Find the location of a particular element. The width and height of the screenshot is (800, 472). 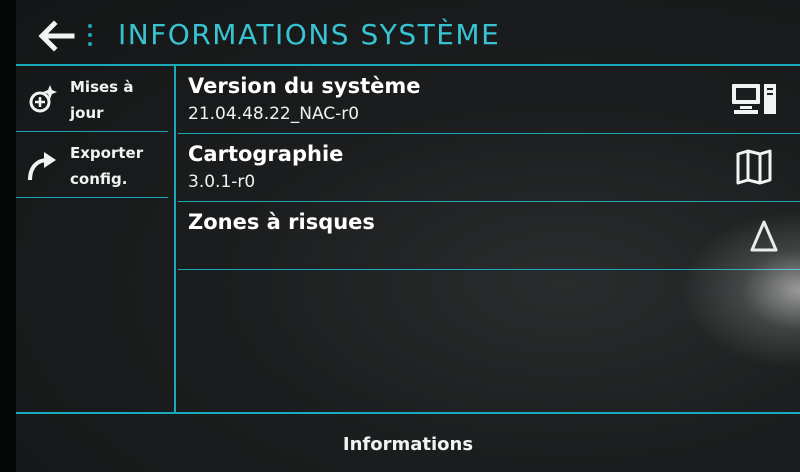

row-title: Zones à risques is located at coordinates (281, 222).